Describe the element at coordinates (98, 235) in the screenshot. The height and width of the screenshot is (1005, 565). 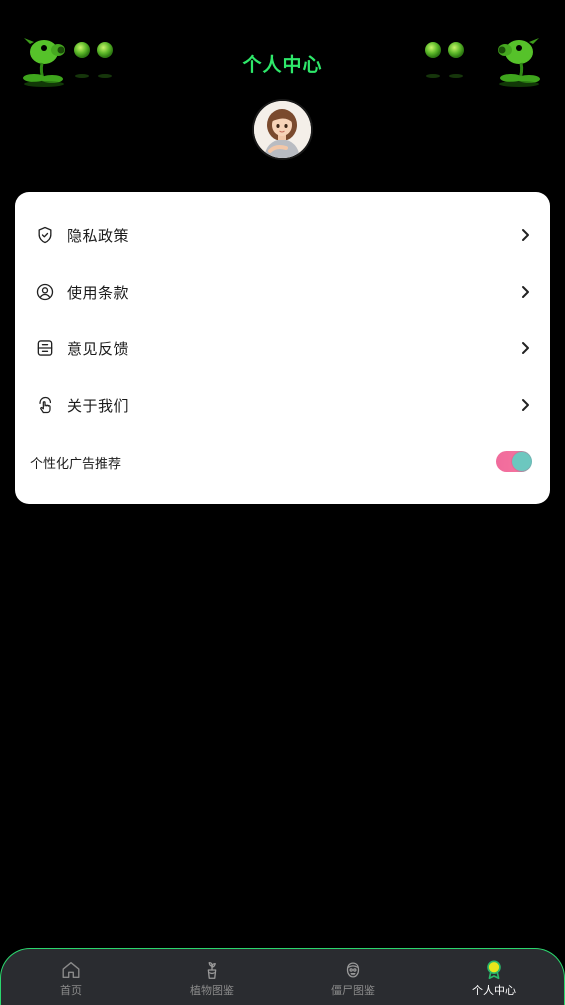
I see `menu-item-label: 隐私政策` at that location.